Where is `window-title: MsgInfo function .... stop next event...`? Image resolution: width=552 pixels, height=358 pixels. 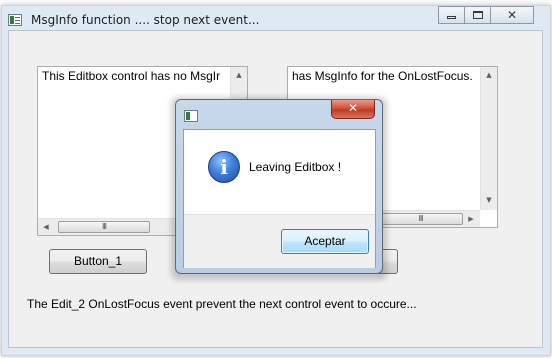 window-title: MsgInfo function .... stop next event... is located at coordinates (145, 20).